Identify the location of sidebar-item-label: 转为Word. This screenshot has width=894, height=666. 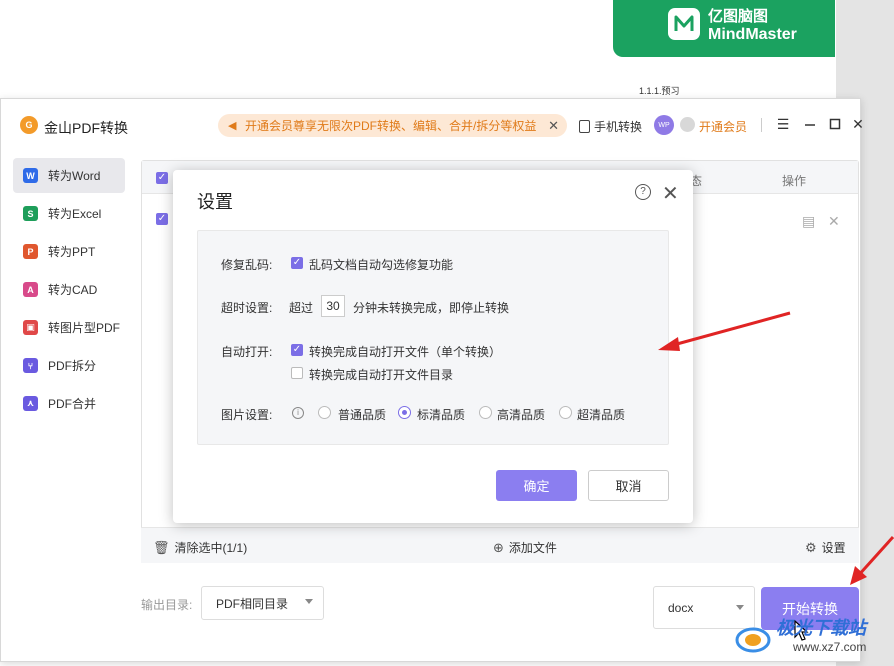
(74, 176).